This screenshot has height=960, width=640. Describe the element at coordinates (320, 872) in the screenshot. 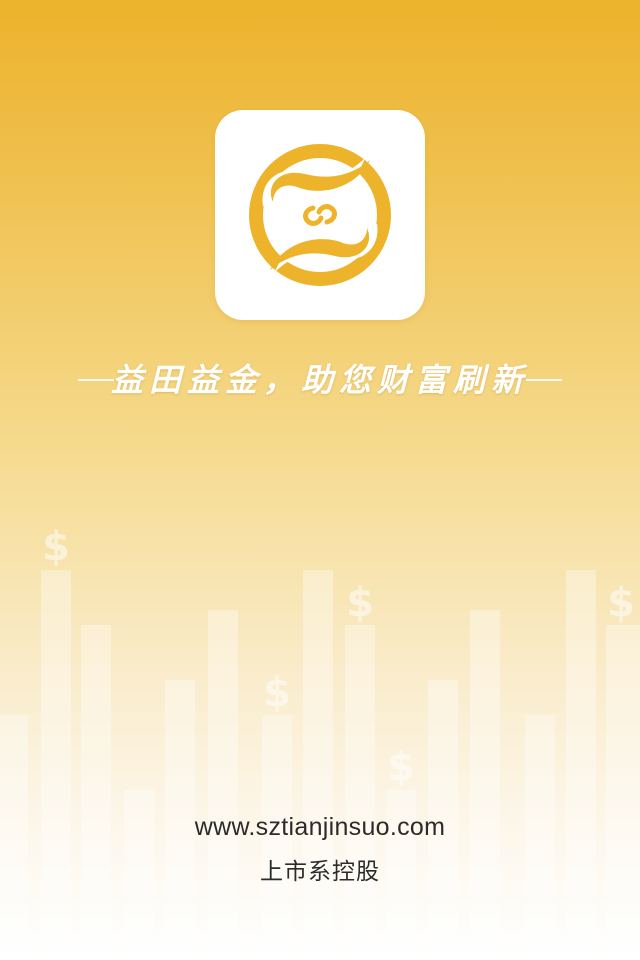

I see `company-tagline: 上市系控股` at that location.